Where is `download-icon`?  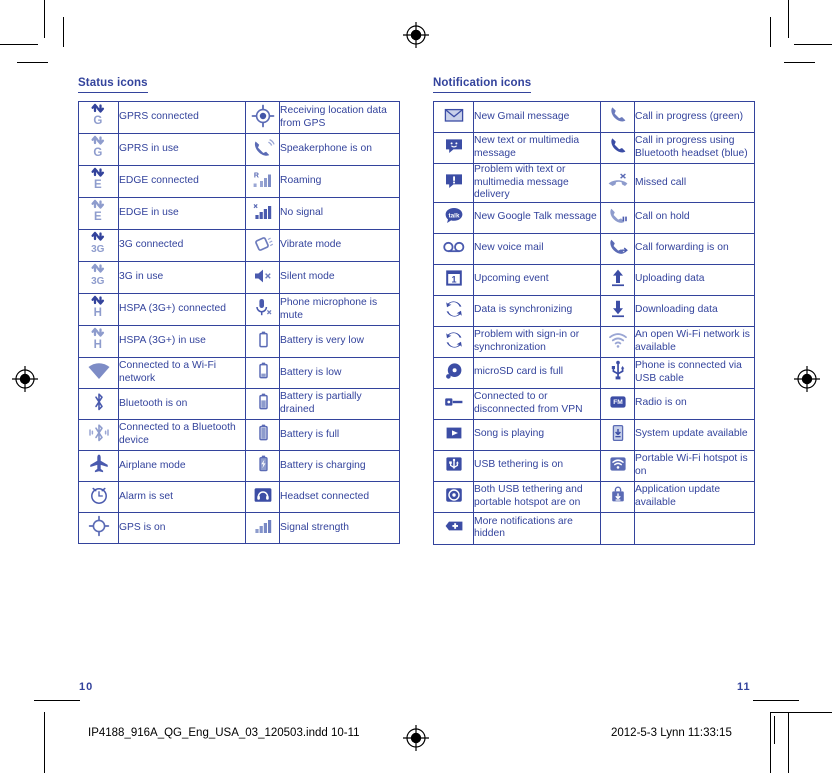 download-icon is located at coordinates (617, 310).